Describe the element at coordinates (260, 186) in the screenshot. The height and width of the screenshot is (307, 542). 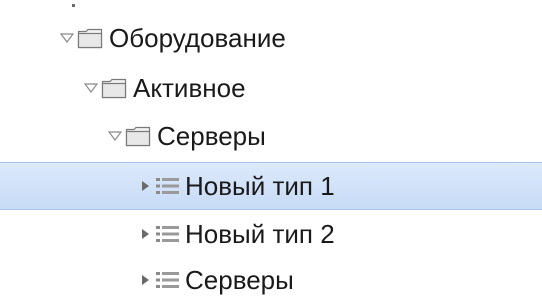
I see `tree-node-label: Новый тип 1` at that location.